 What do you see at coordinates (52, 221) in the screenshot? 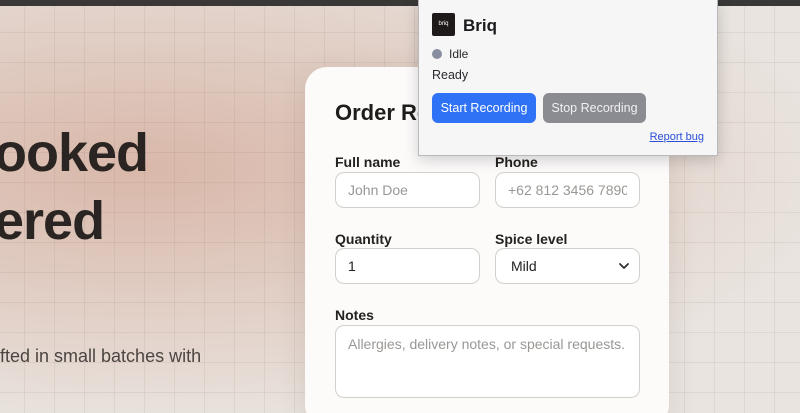
I see `hero-heading-line-2: ered` at bounding box center [52, 221].